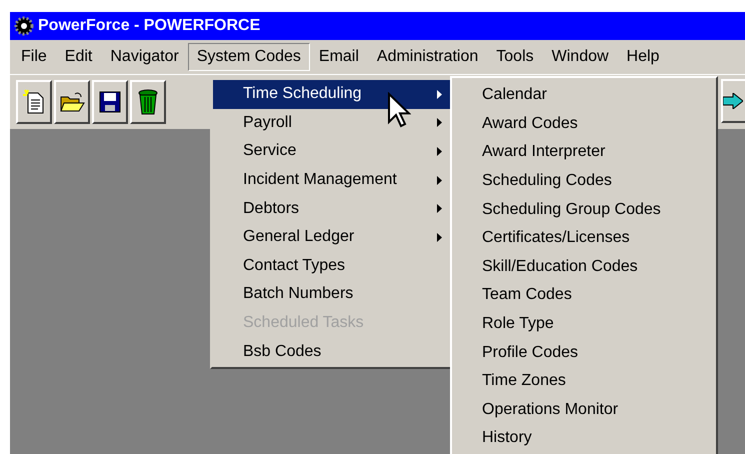  What do you see at coordinates (584, 324) in the screenshot?
I see `menu-item: Role Type` at bounding box center [584, 324].